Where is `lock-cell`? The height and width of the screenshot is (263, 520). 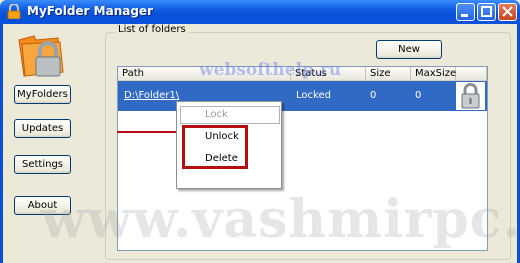
lock-cell is located at coordinates (470, 96).